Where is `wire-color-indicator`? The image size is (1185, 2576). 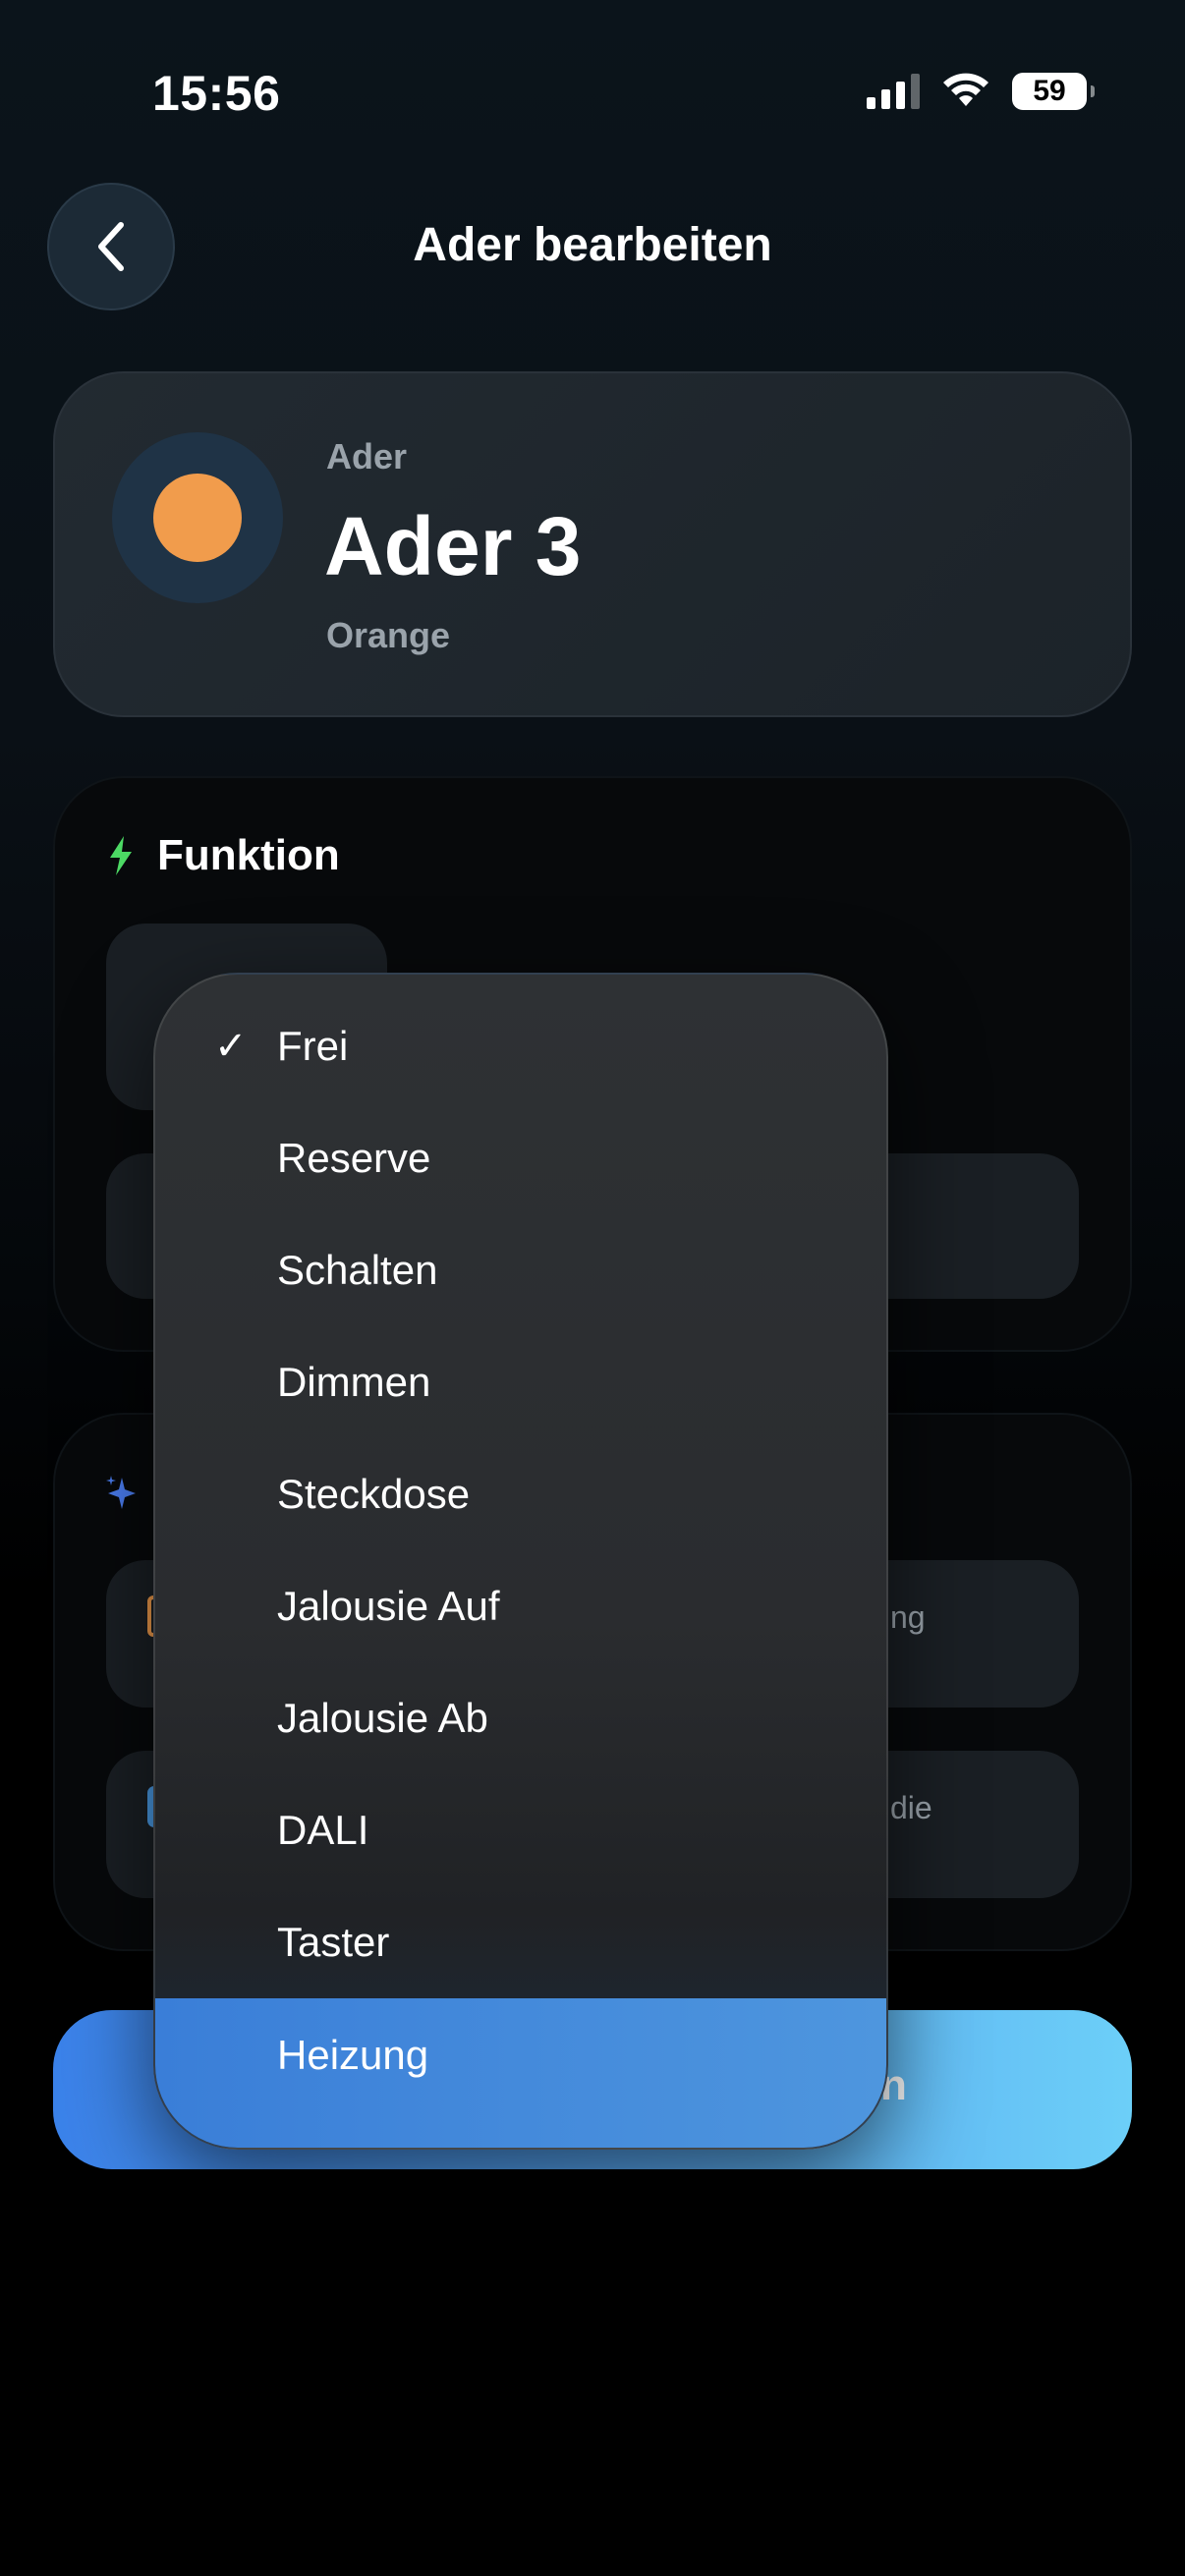
wire-color-indicator is located at coordinates (198, 517).